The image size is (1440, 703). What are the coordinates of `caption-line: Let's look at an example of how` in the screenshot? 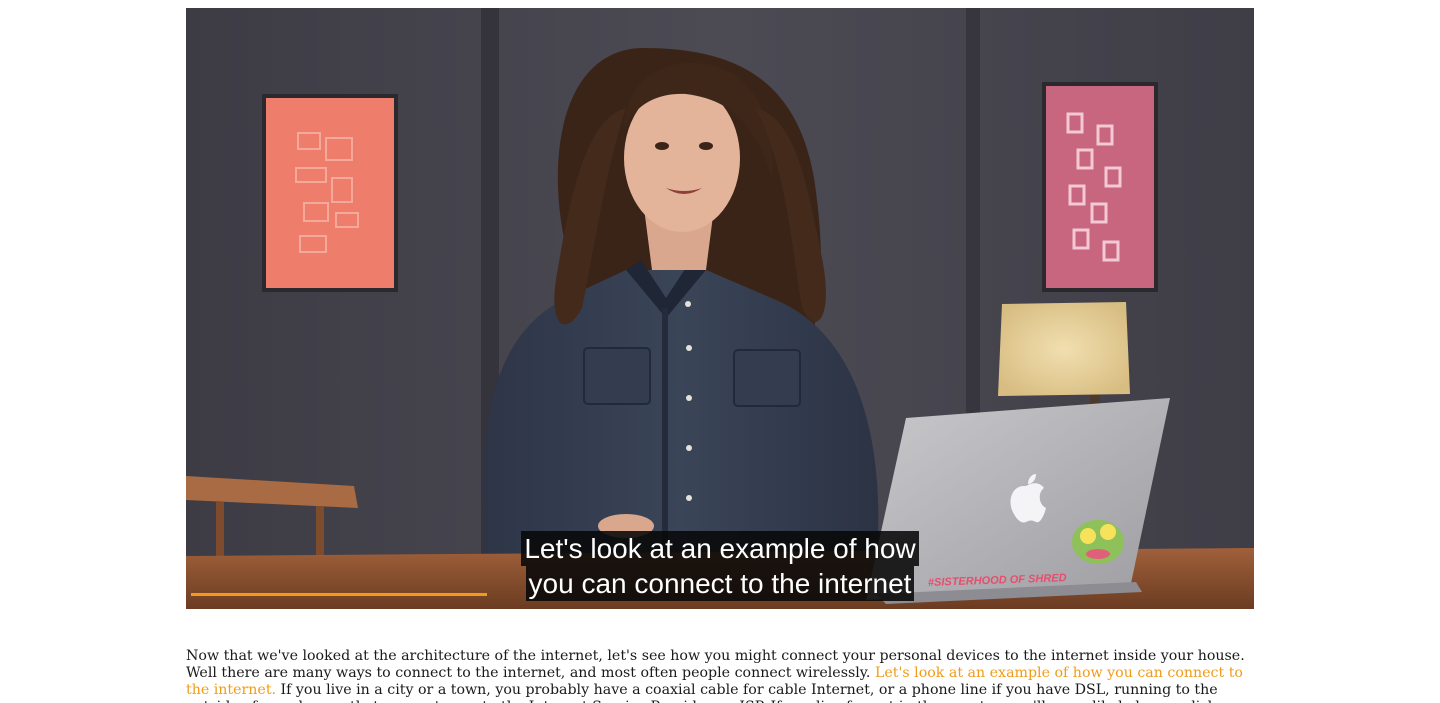 It's located at (720, 548).